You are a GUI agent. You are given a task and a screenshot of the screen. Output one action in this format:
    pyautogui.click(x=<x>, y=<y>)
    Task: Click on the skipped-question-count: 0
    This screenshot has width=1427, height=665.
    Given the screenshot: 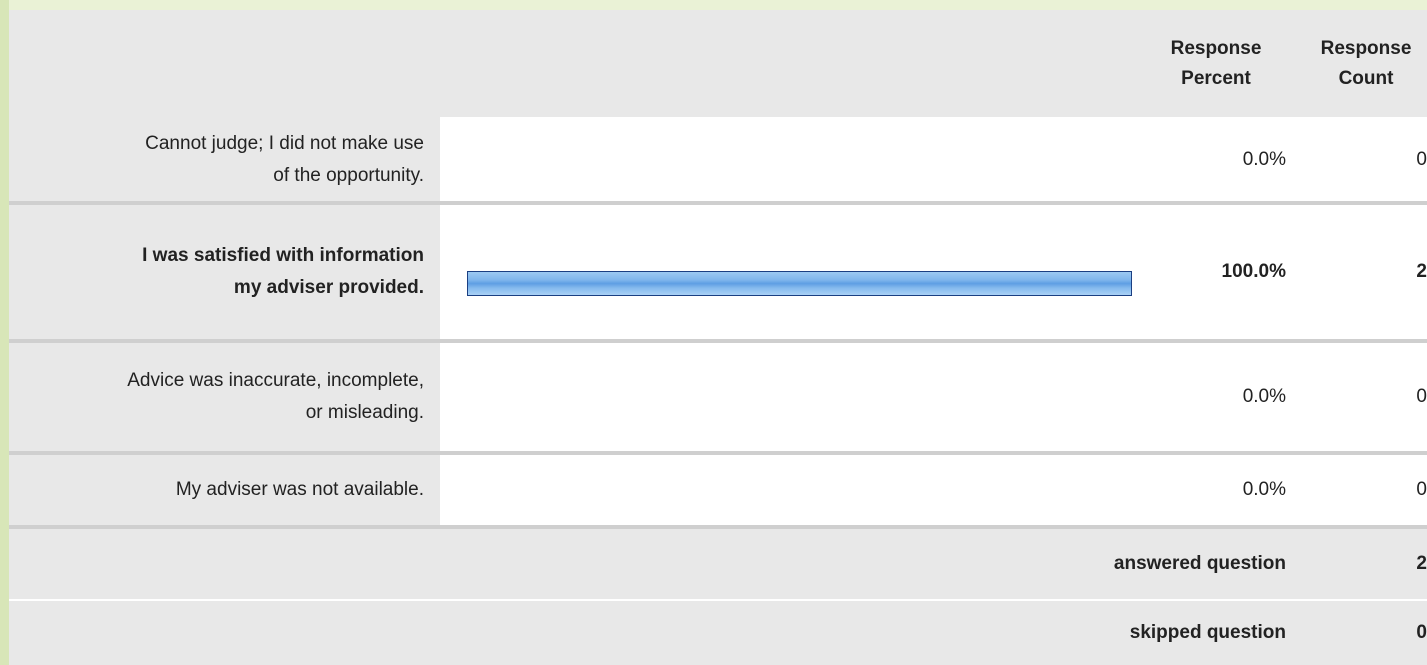 What is the action you would take?
    pyautogui.click(x=1421, y=632)
    